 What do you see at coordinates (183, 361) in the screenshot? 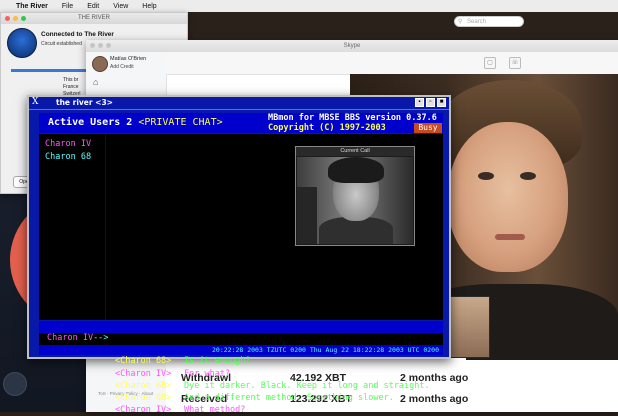
I see `chat-message: <Charon 68> Is it enough?` at bounding box center [183, 361].